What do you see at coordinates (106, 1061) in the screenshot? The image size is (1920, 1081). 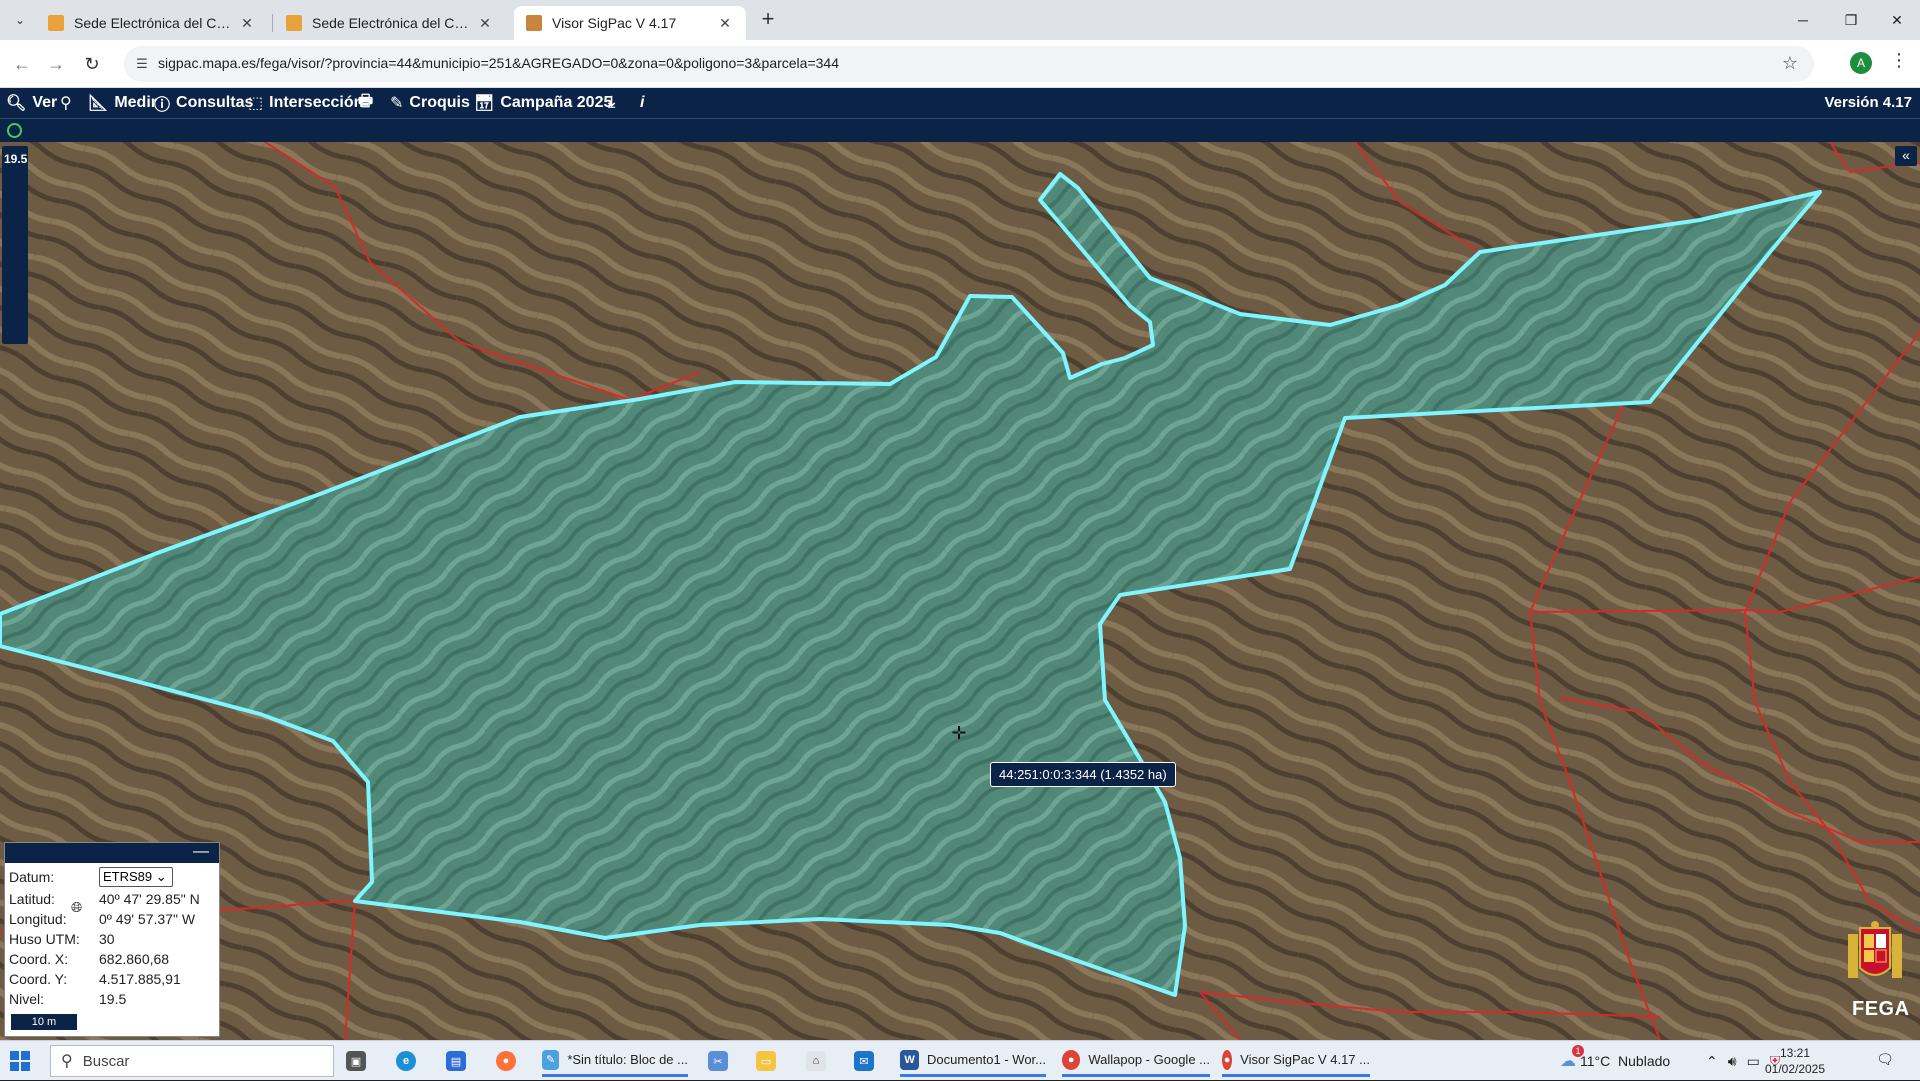 I see `search-placeholder: Buscar` at bounding box center [106, 1061].